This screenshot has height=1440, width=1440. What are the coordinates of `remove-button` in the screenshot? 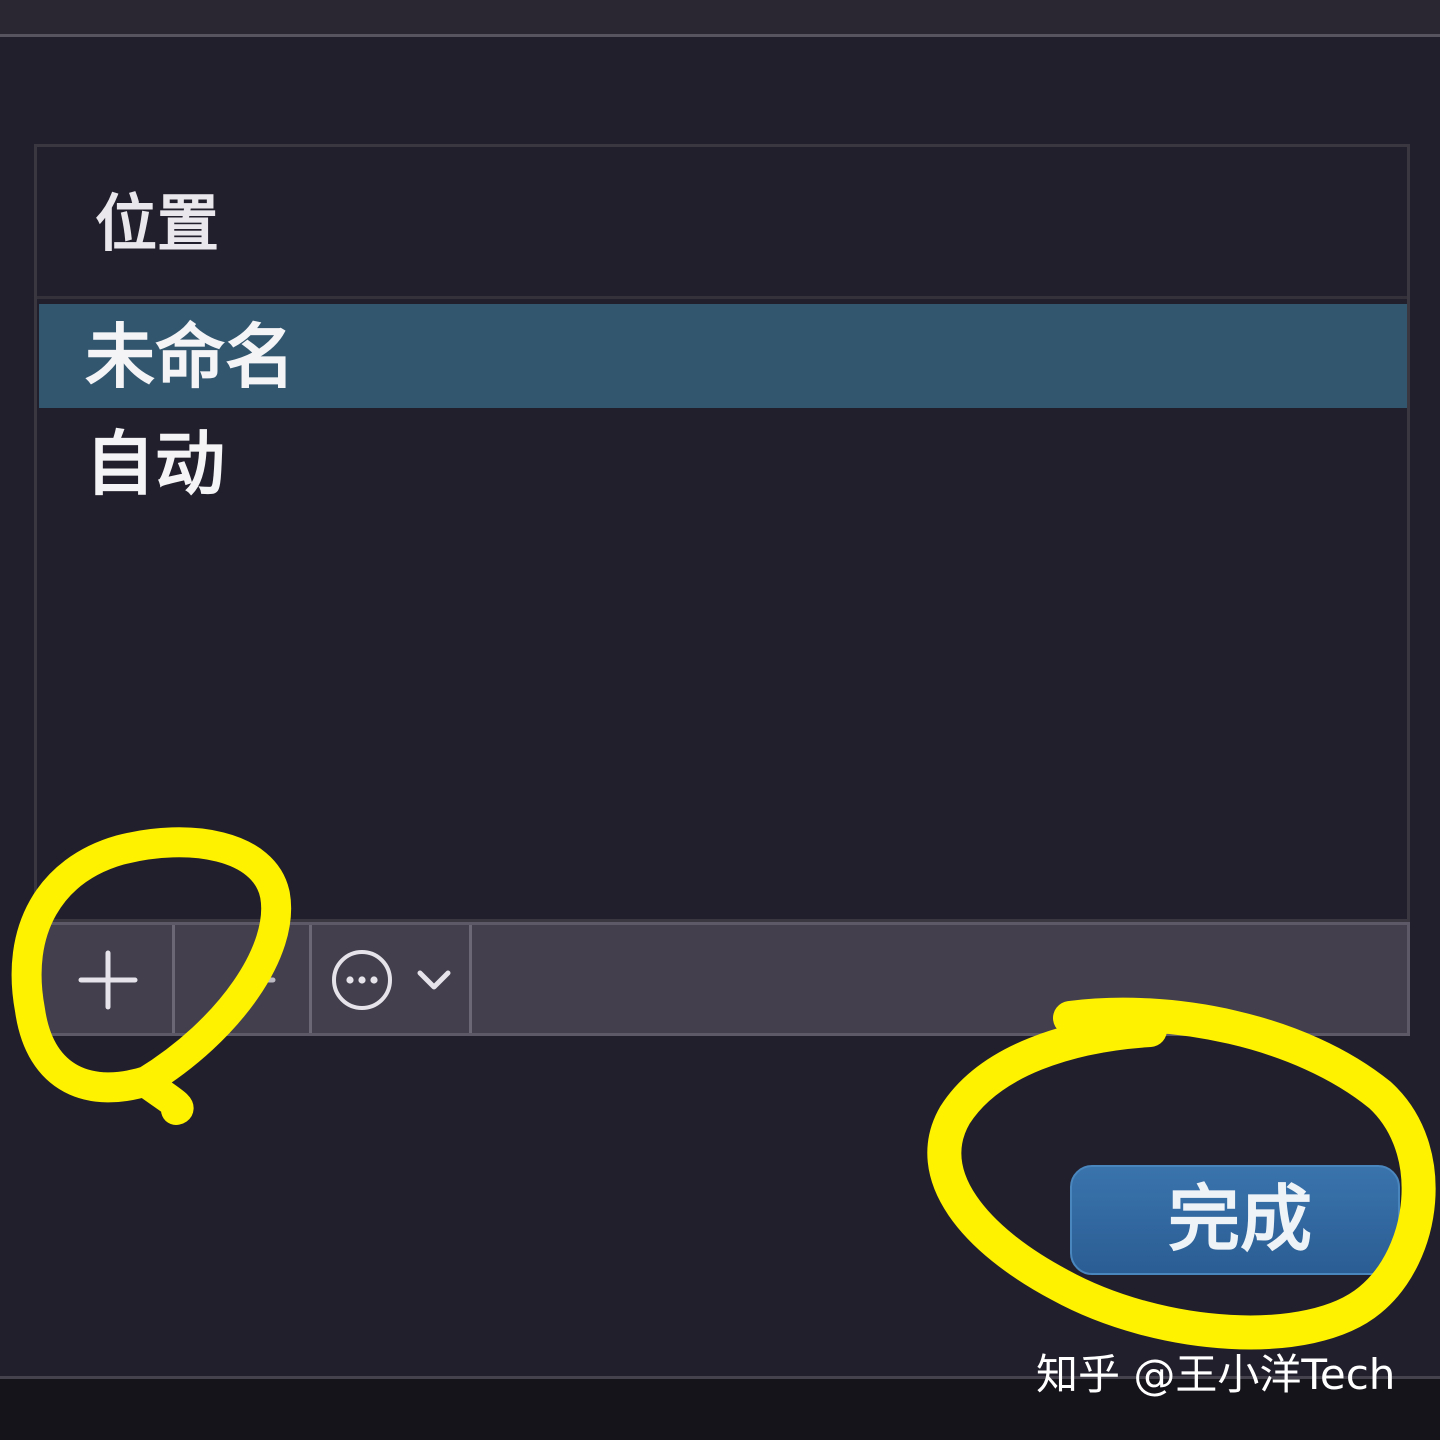 It's located at (243, 979).